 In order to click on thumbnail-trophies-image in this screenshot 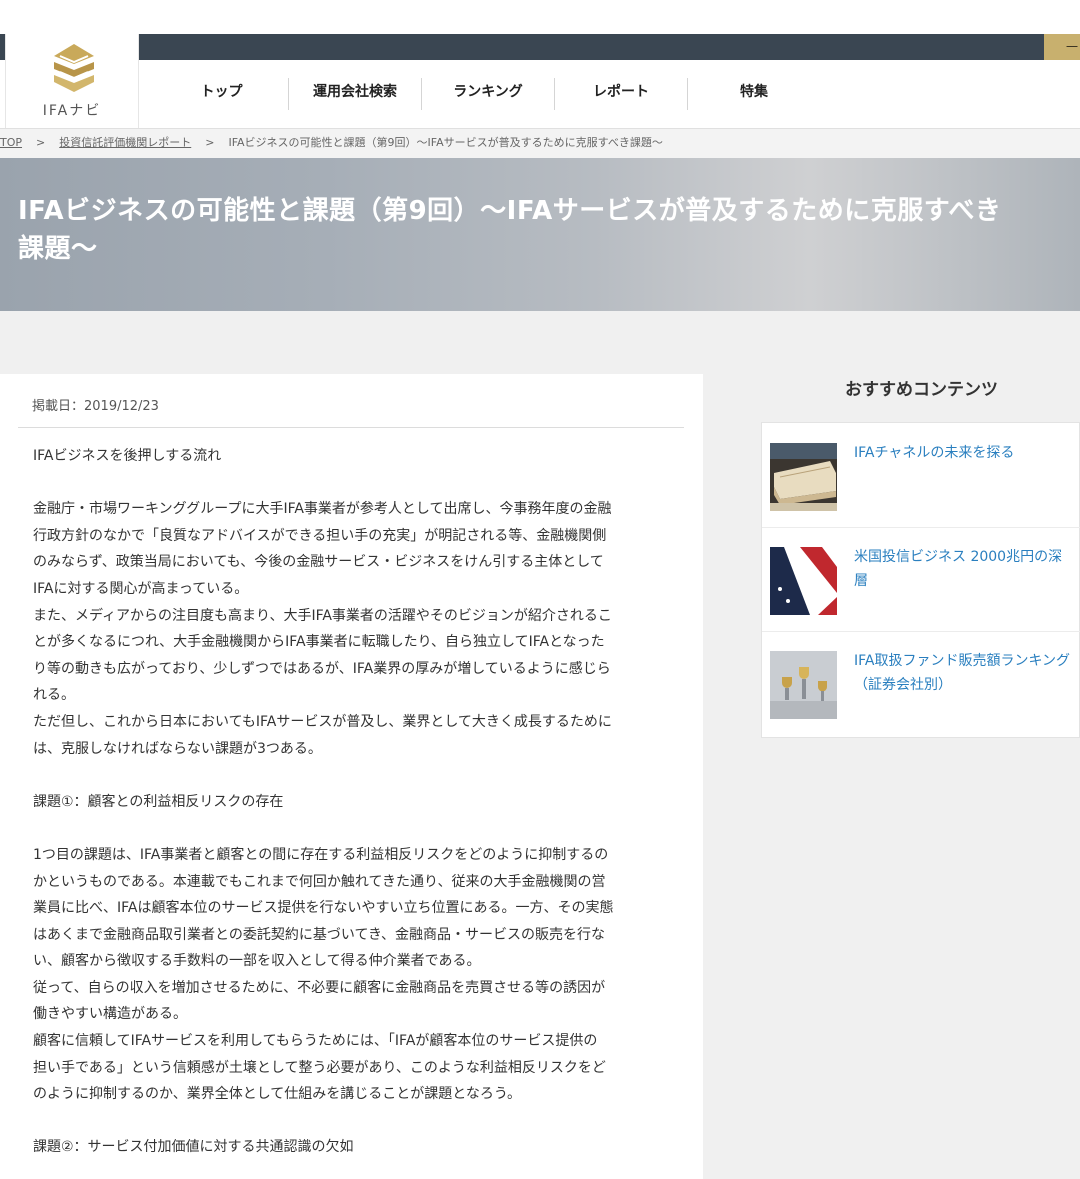, I will do `click(803, 685)`.